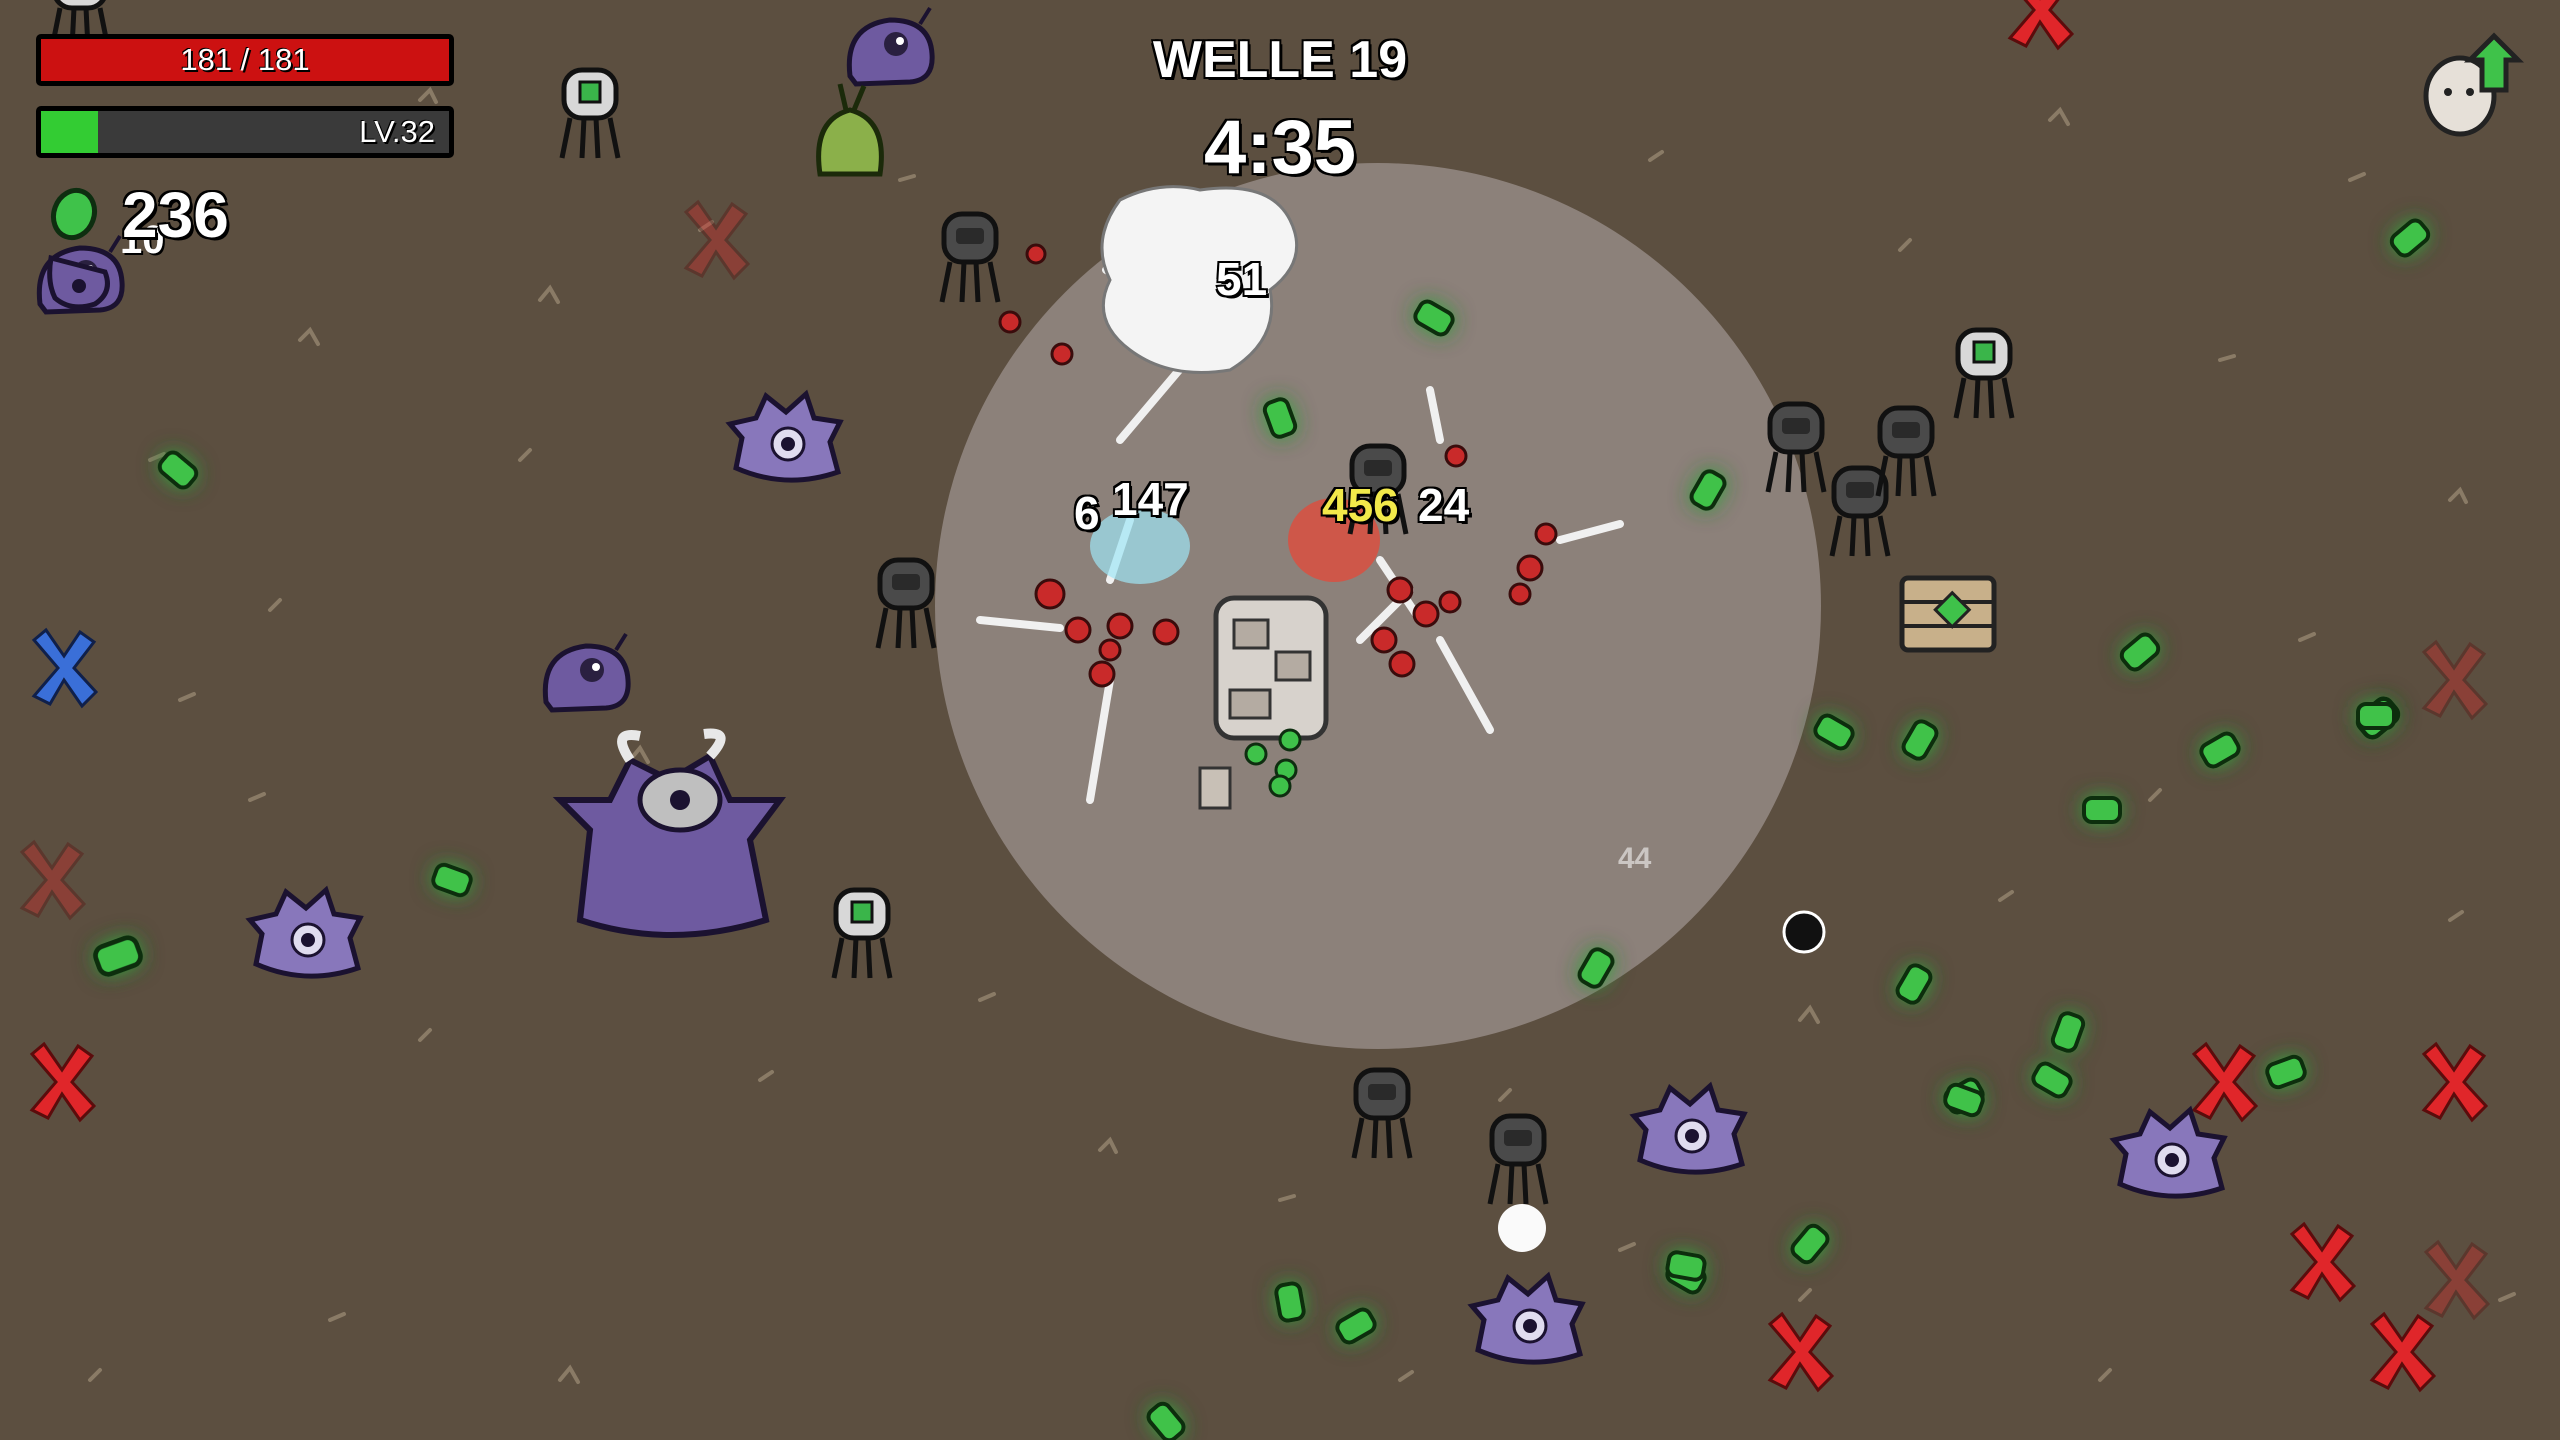  I want to click on materials-count: 236, so click(175, 215).